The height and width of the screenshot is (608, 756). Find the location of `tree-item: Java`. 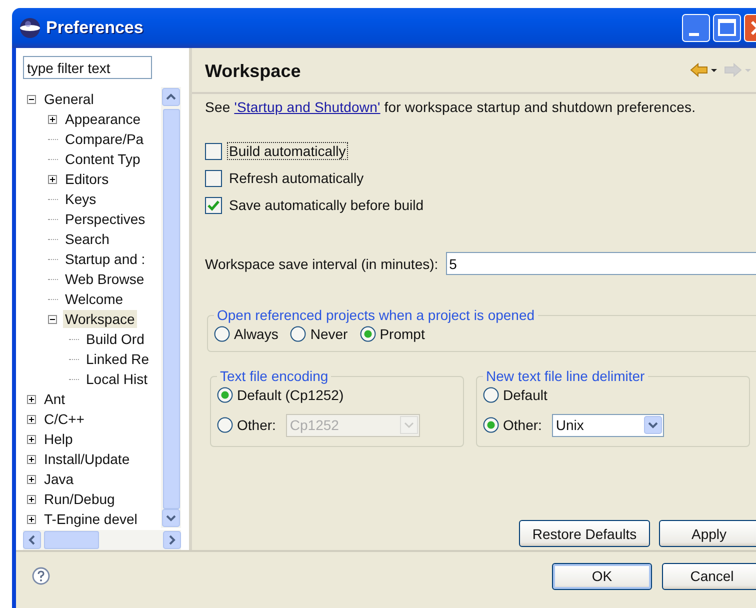

tree-item: Java is located at coordinates (59, 479).